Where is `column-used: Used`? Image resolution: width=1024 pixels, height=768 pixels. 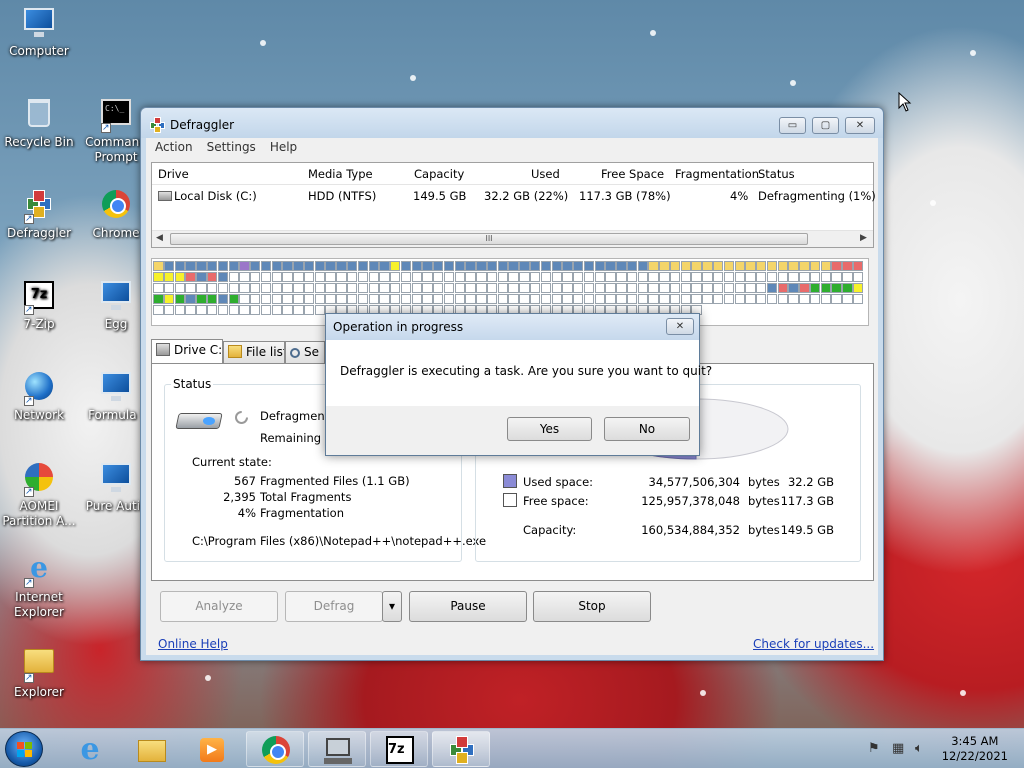
column-used: Used is located at coordinates (545, 174).